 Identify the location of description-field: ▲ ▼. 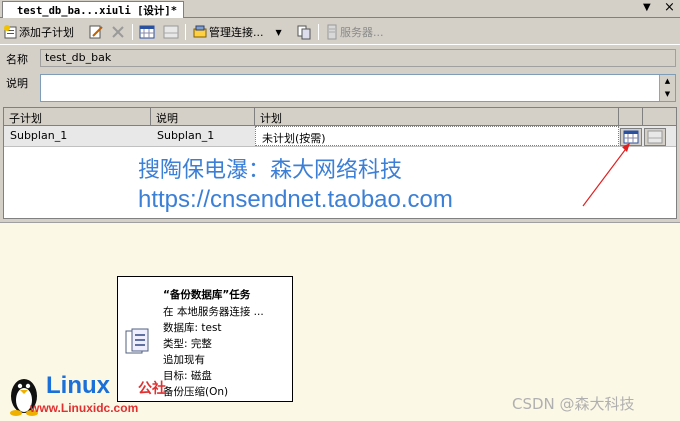
(358, 88).